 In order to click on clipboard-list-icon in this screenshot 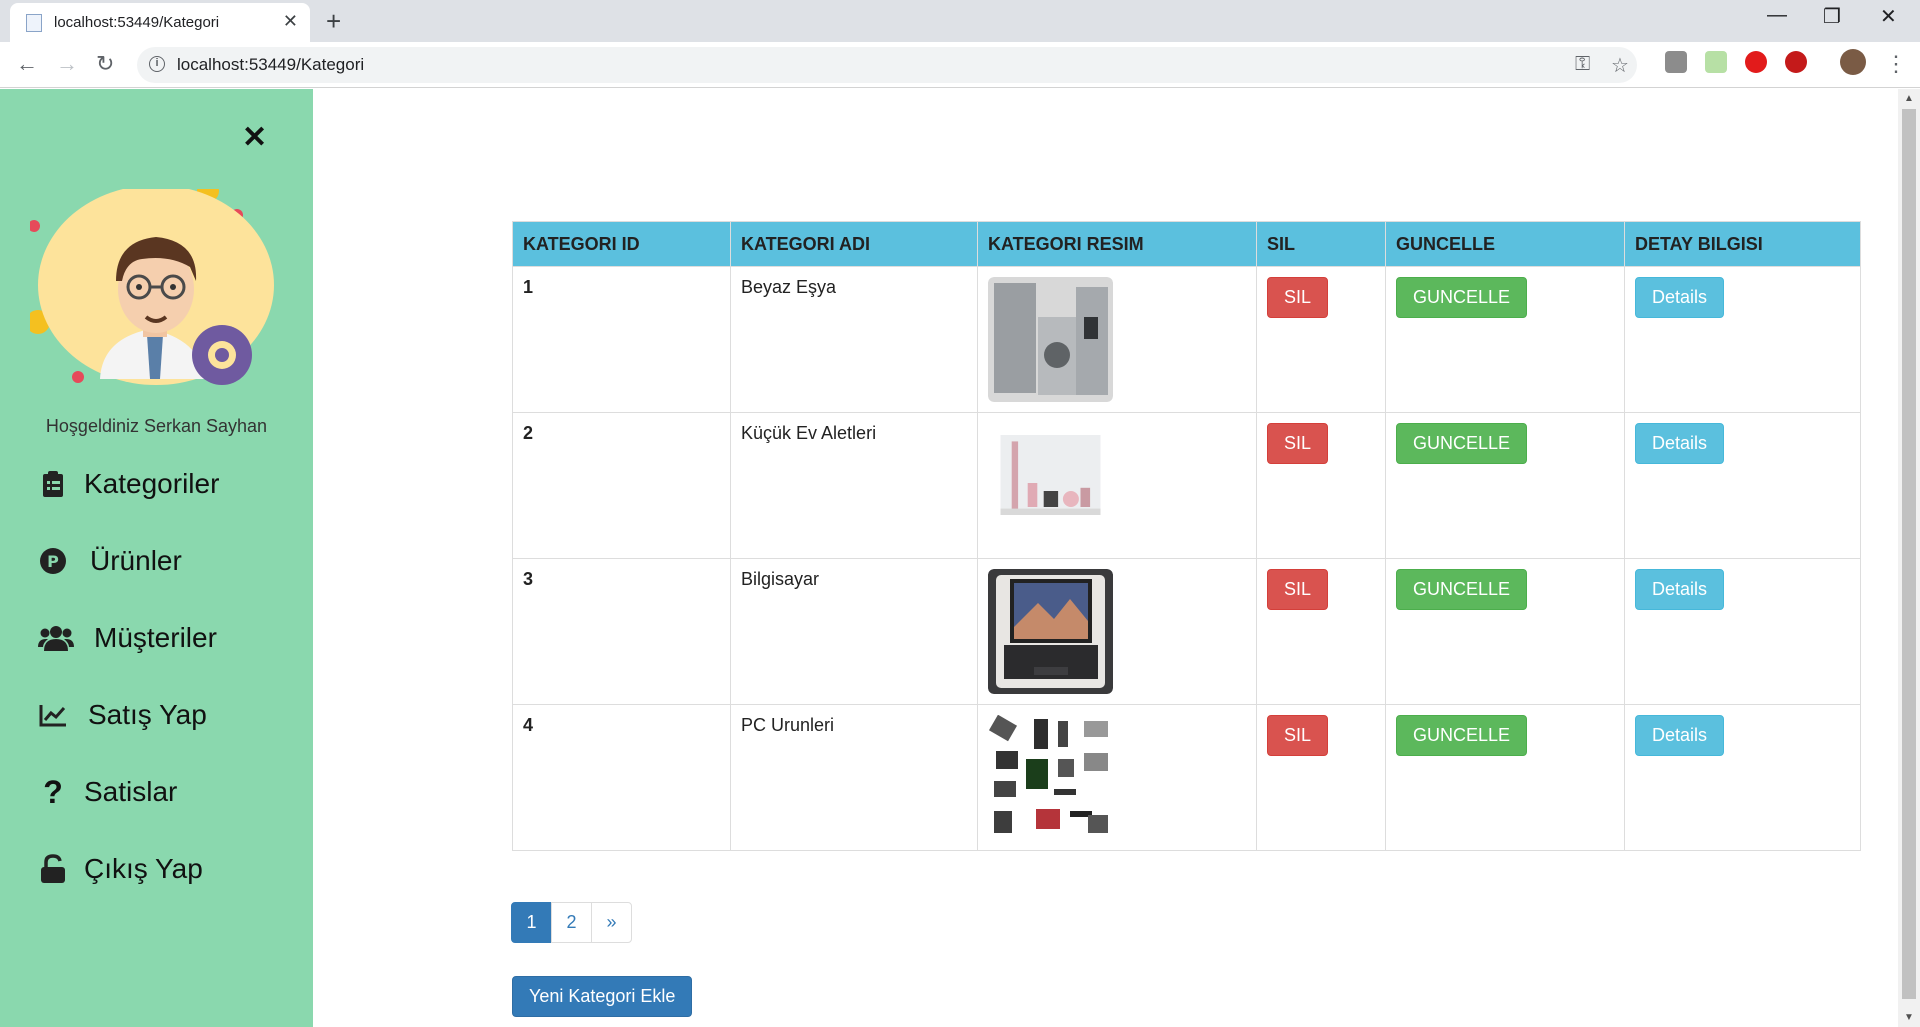, I will do `click(53, 484)`.